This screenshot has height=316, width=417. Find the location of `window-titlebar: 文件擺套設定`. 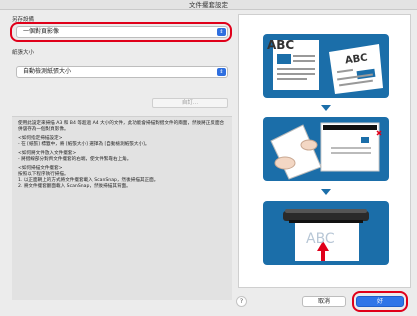

window-titlebar: 文件擺套設定 is located at coordinates (208, 5).